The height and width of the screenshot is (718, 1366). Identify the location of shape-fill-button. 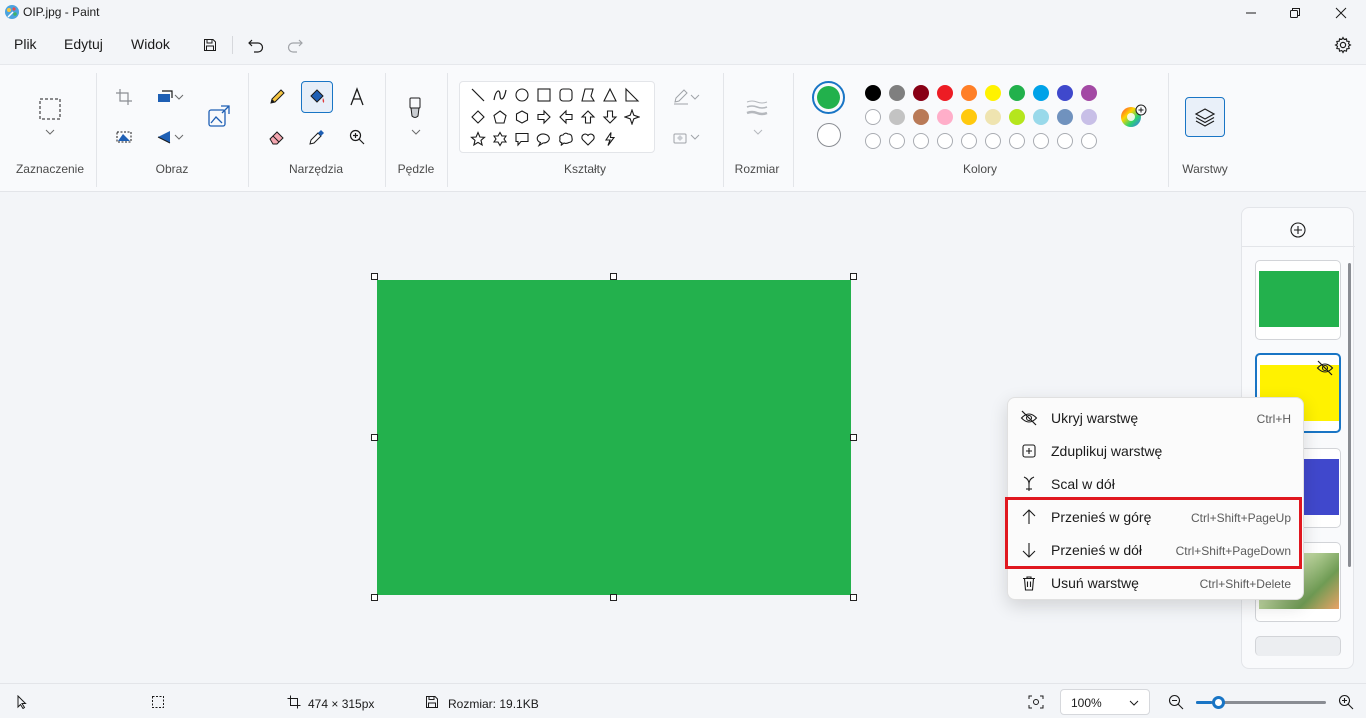
(686, 137).